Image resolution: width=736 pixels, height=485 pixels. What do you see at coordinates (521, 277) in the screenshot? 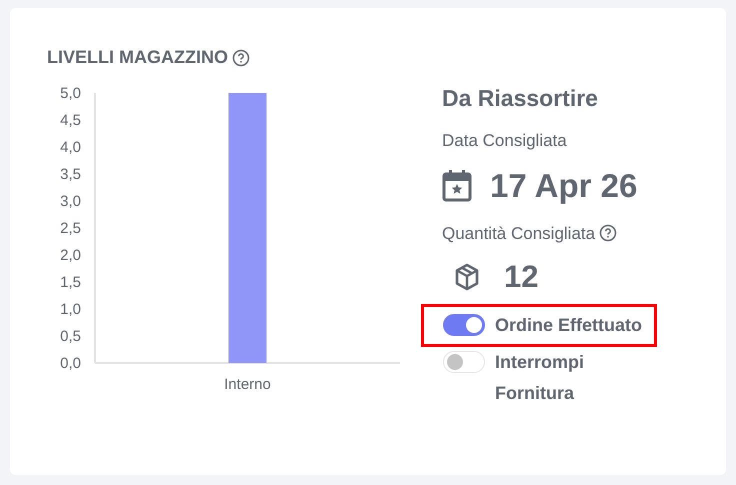
I see `suggested-quantity: 12` at bounding box center [521, 277].